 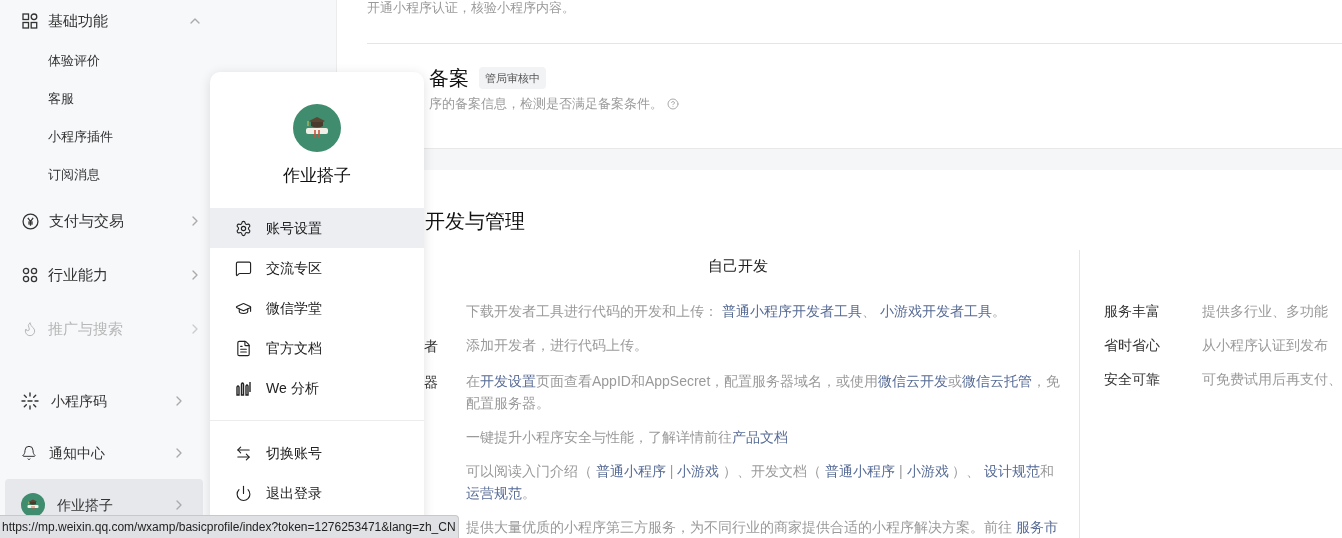 What do you see at coordinates (1265, 345) in the screenshot?
I see `row-description: 从小程序认证到发布` at bounding box center [1265, 345].